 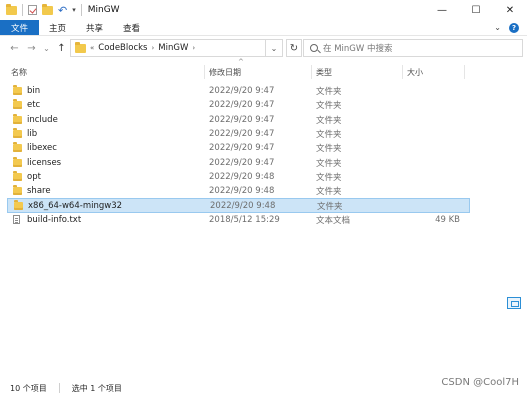 What do you see at coordinates (357, 48) in the screenshot?
I see `search-input: 在 MinGW 中搜索` at bounding box center [357, 48].